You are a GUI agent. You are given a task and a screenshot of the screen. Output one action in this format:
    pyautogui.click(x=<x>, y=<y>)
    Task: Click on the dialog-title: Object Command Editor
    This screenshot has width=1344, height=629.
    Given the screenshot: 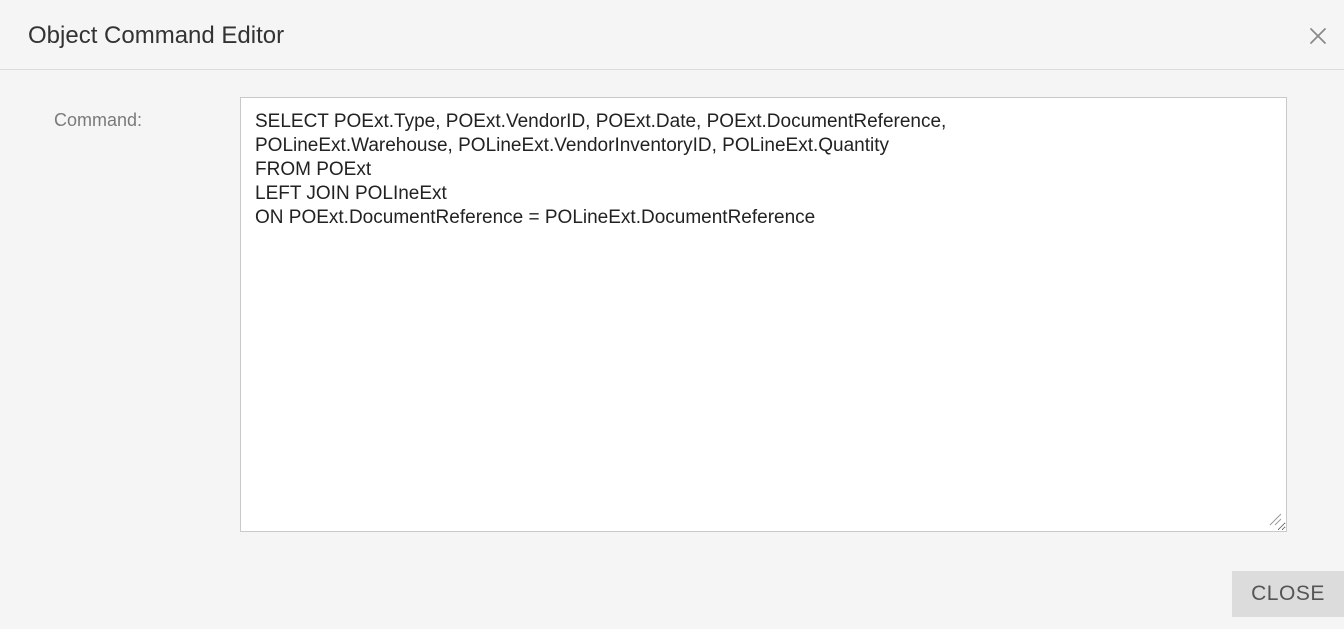 What is the action you would take?
    pyautogui.click(x=156, y=35)
    